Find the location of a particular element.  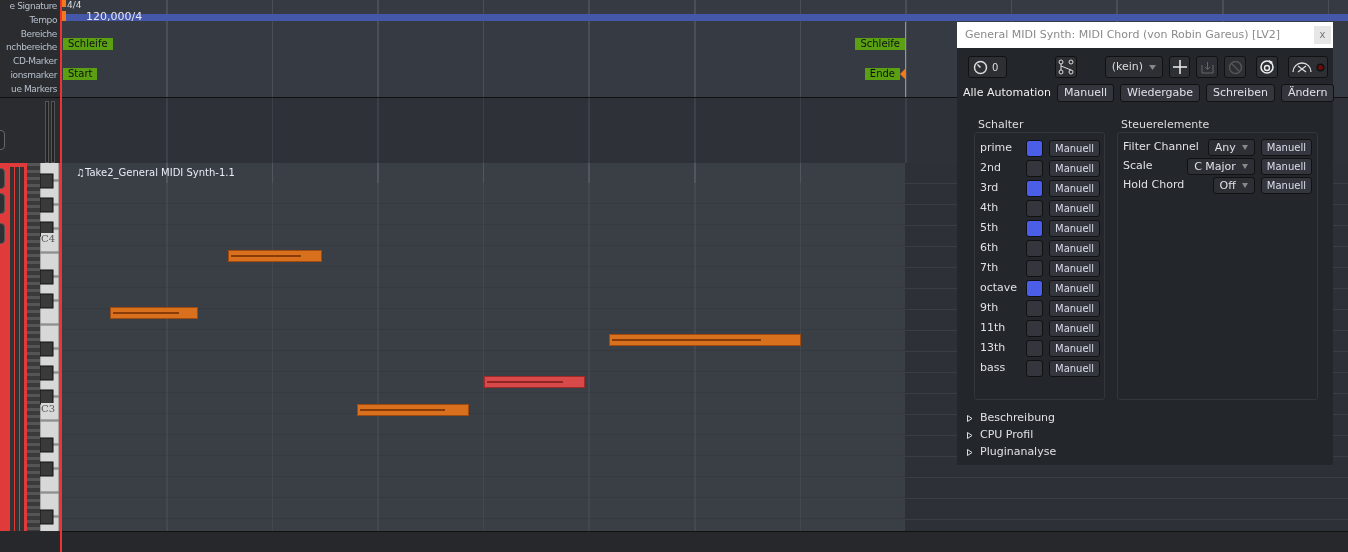

loop-start-marker: Schleife is located at coordinates (88, 44).